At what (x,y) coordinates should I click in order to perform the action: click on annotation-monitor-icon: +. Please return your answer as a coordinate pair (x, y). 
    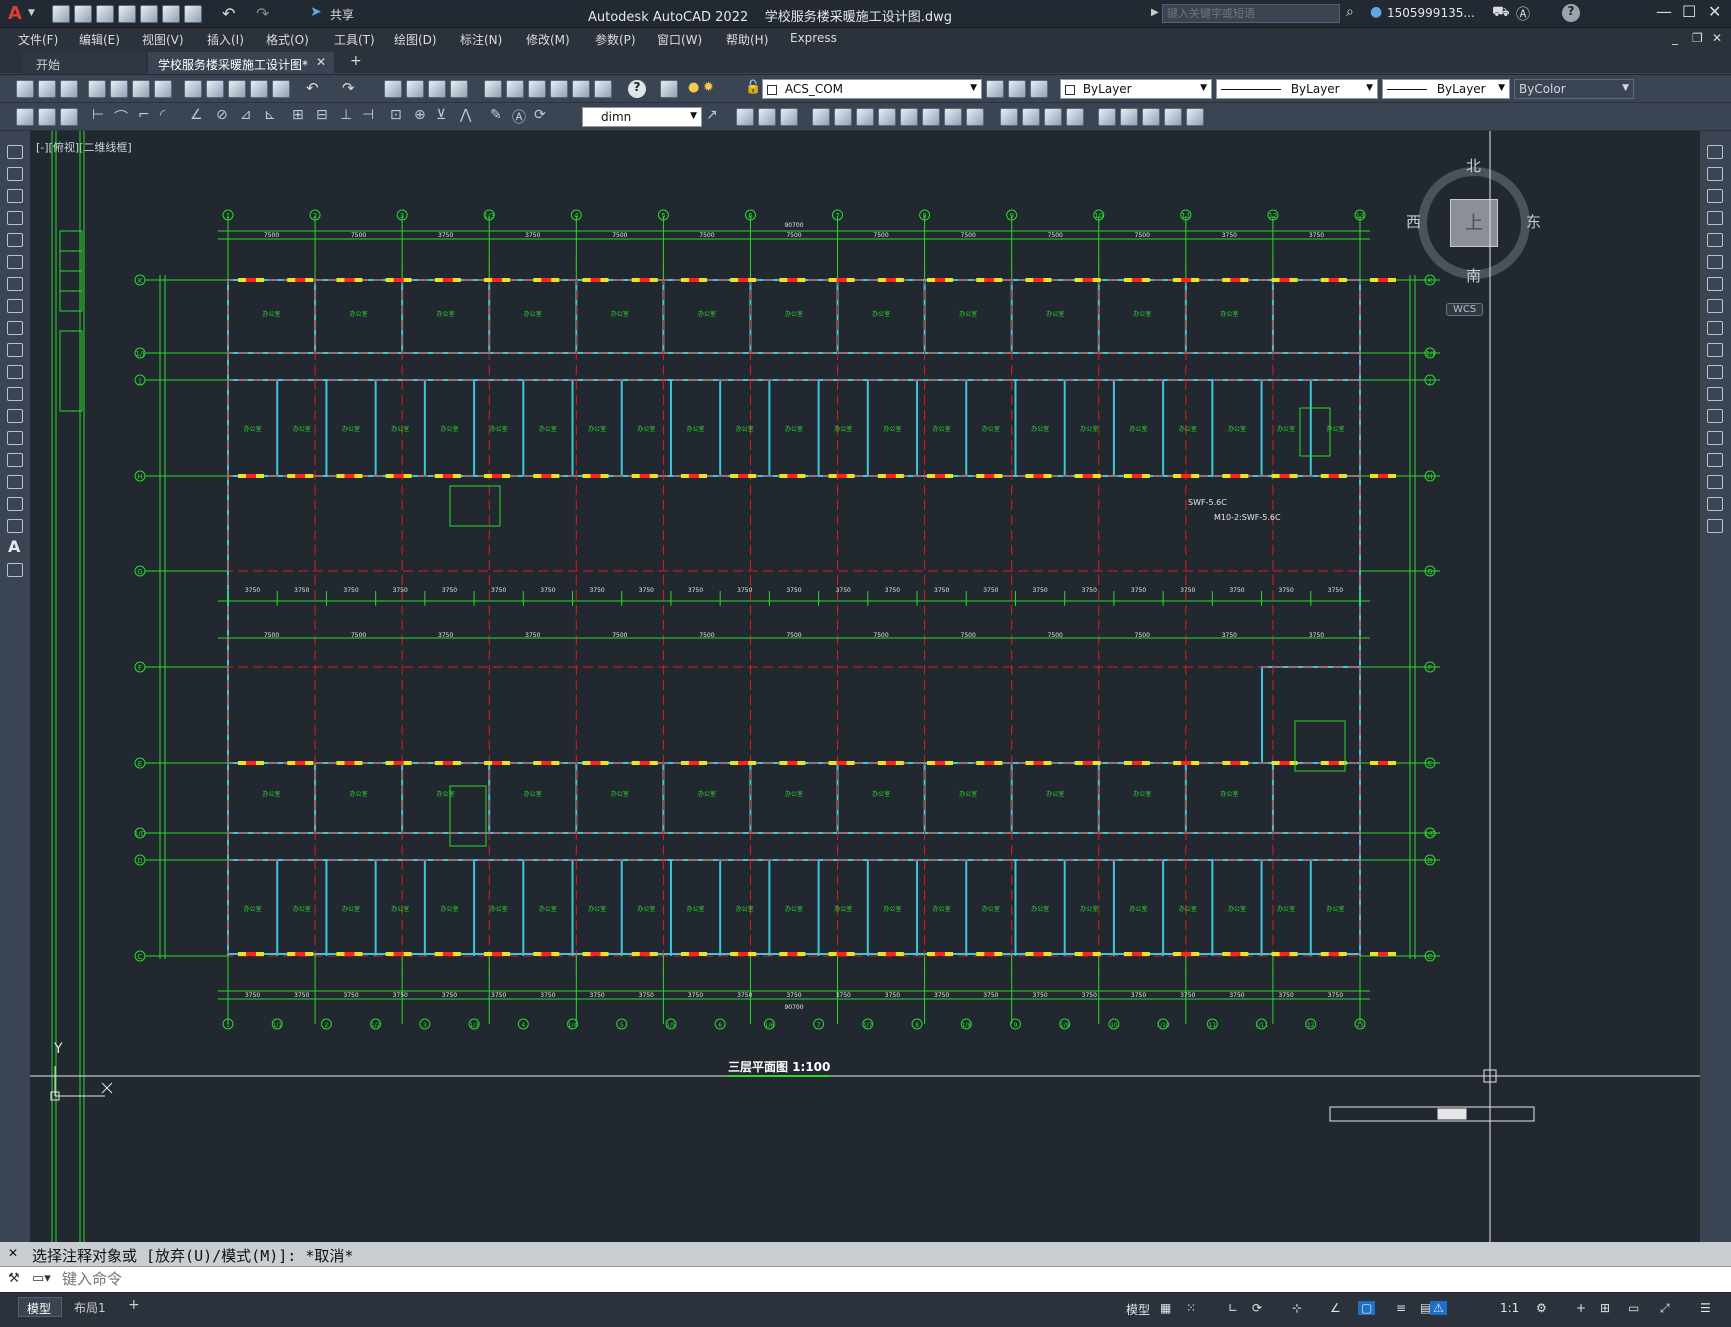
    Looking at the image, I should click on (1581, 1308).